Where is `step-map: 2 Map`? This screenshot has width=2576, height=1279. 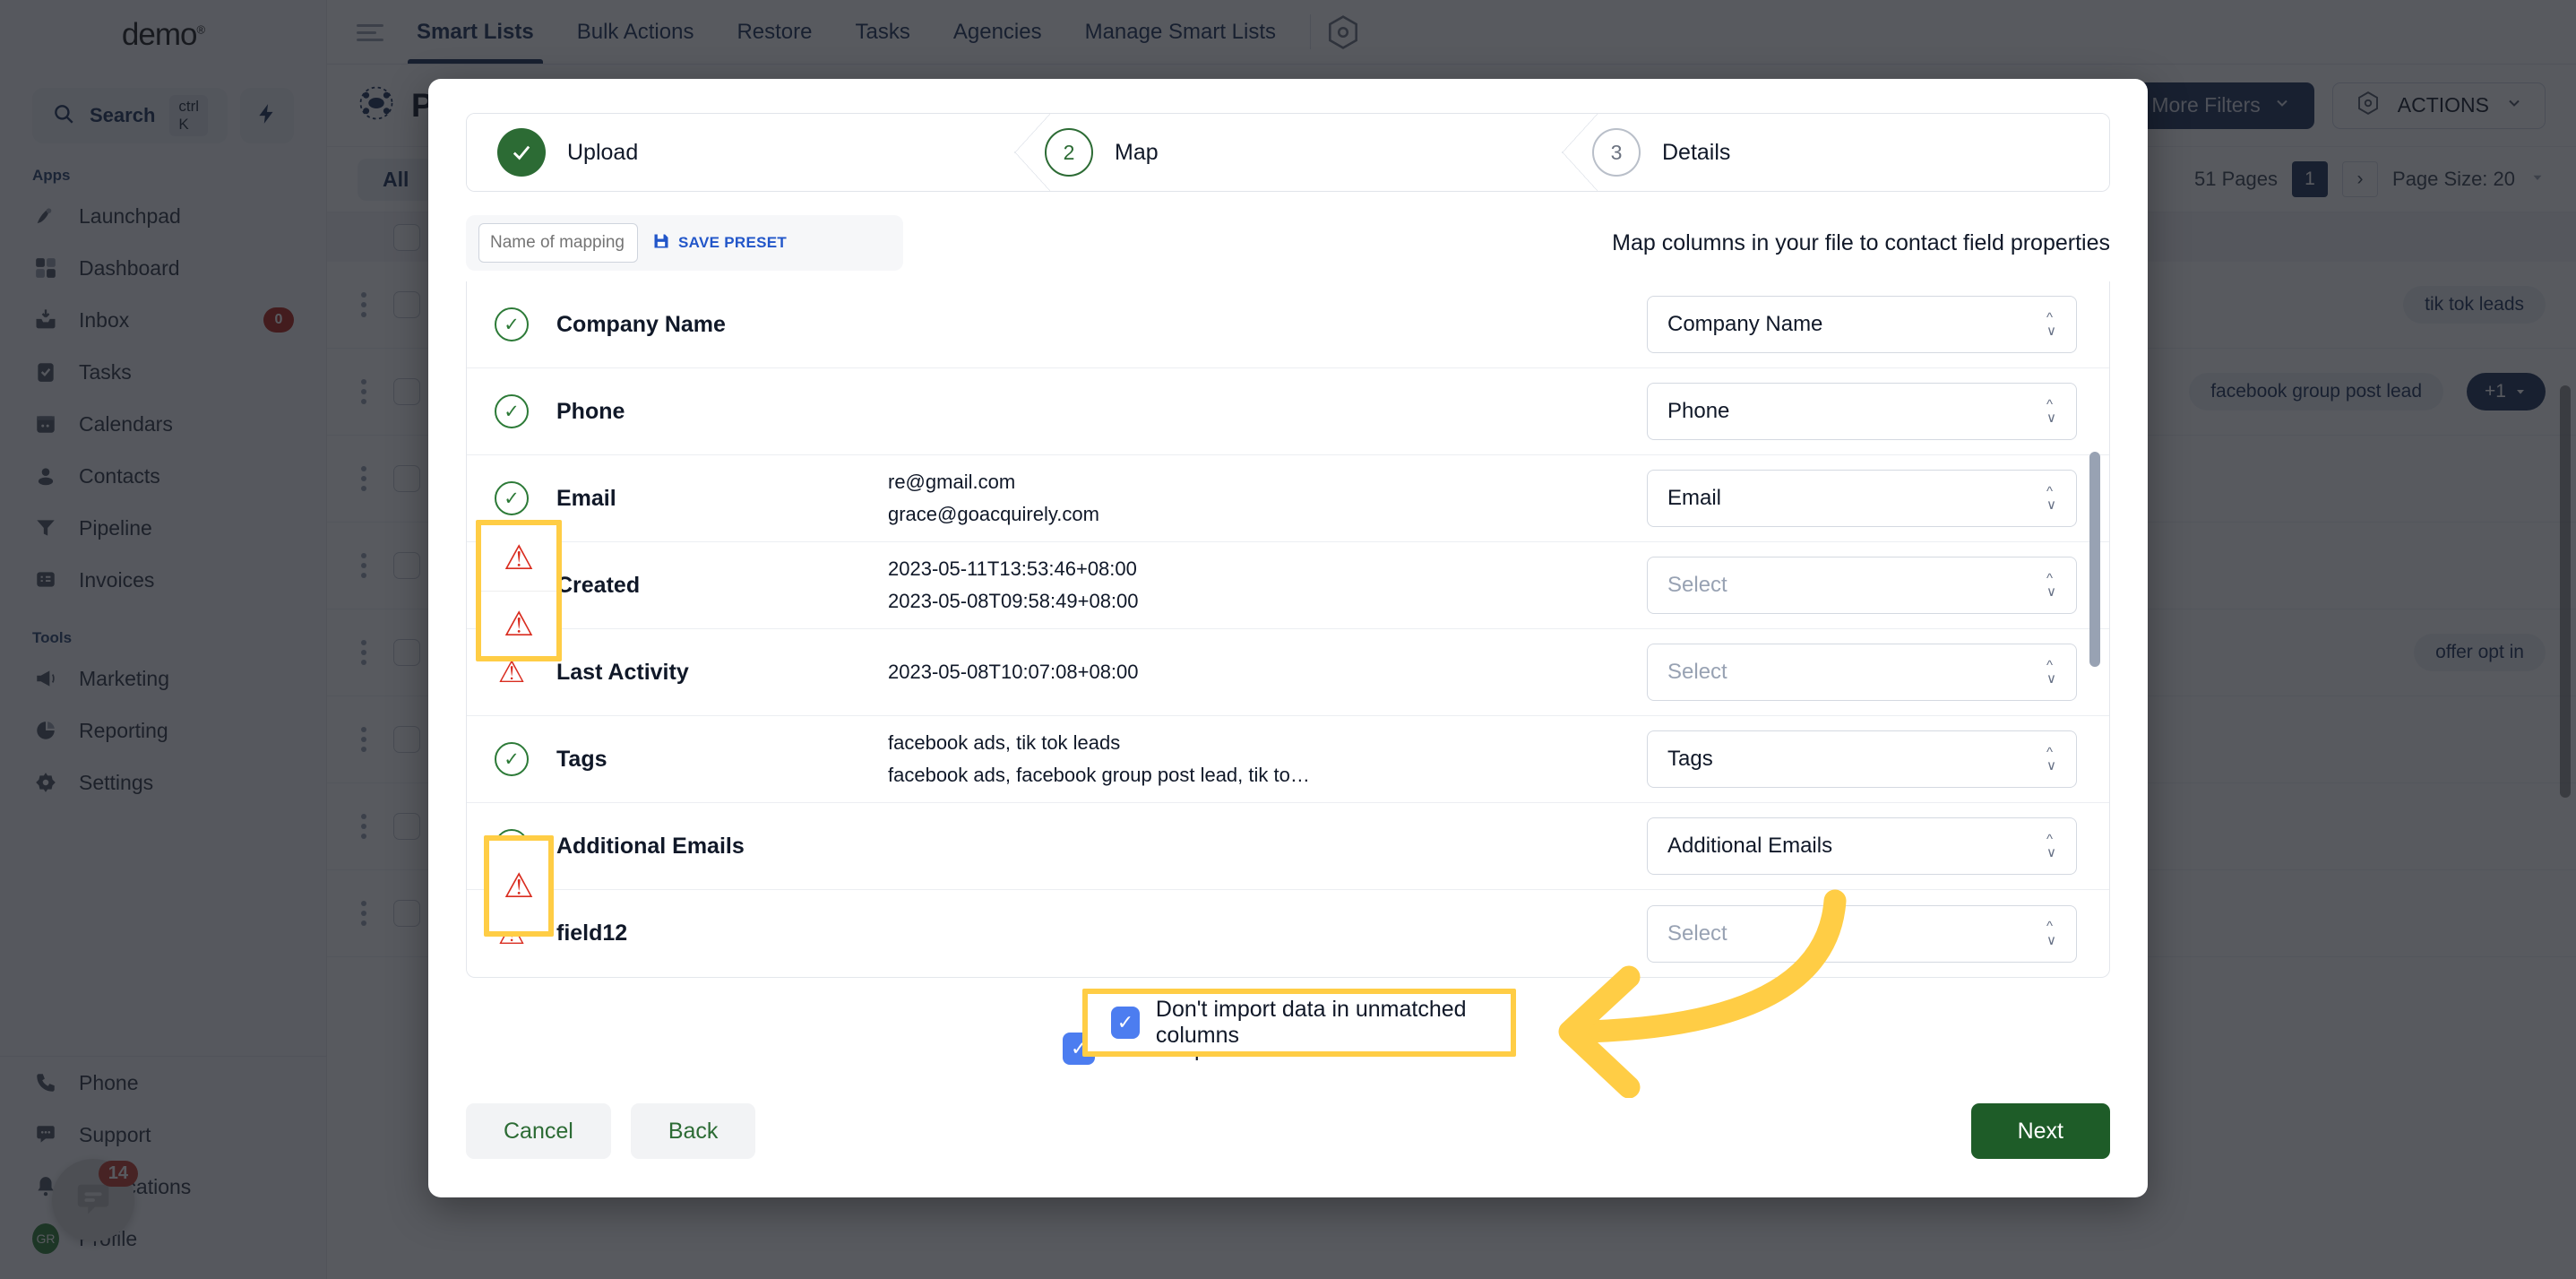
step-map: 2 Map is located at coordinates (1288, 152).